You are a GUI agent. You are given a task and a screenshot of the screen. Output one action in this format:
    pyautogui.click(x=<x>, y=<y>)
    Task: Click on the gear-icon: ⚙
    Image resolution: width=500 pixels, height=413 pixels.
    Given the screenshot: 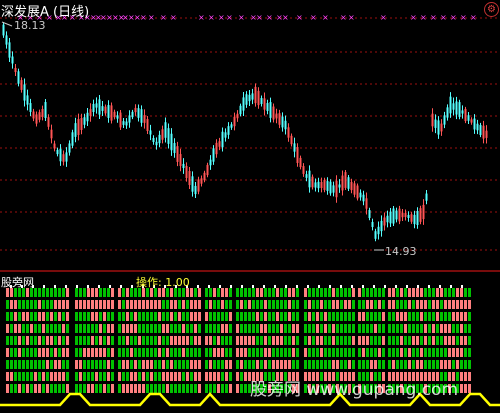 What is the action you would take?
    pyautogui.click(x=491, y=9)
    